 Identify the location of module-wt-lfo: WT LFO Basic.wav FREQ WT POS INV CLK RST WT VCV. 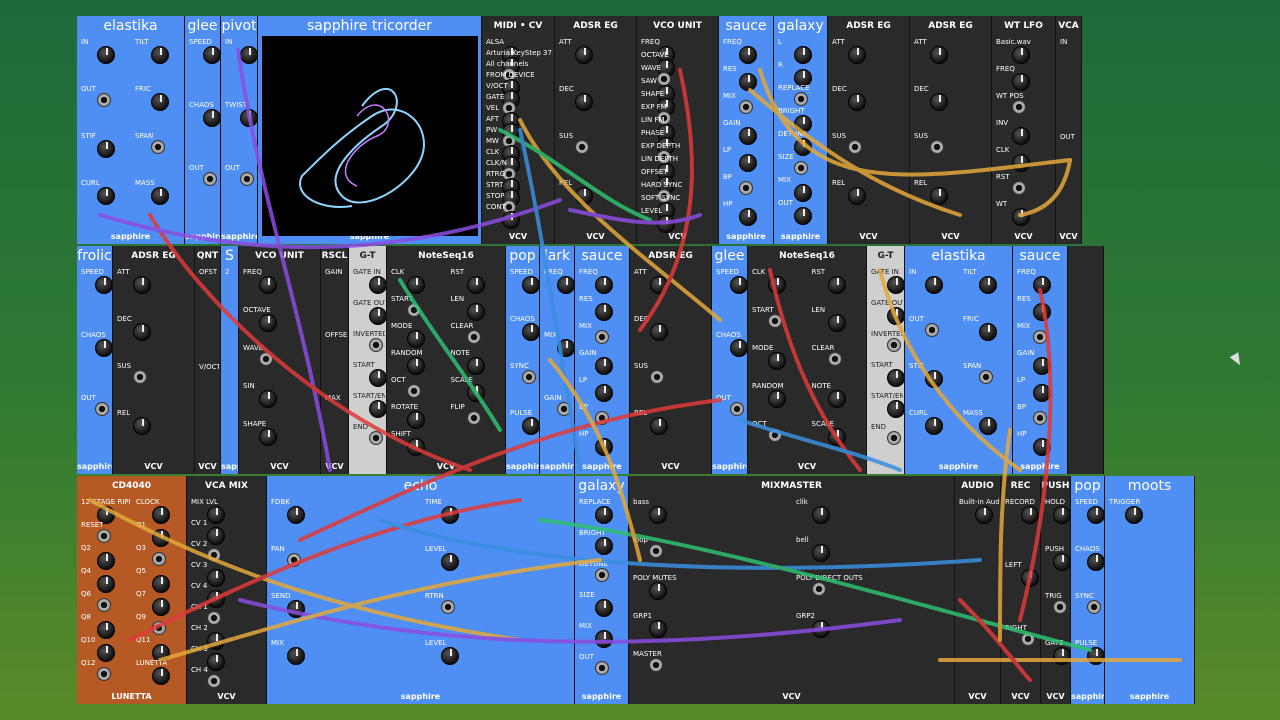
(1024, 130).